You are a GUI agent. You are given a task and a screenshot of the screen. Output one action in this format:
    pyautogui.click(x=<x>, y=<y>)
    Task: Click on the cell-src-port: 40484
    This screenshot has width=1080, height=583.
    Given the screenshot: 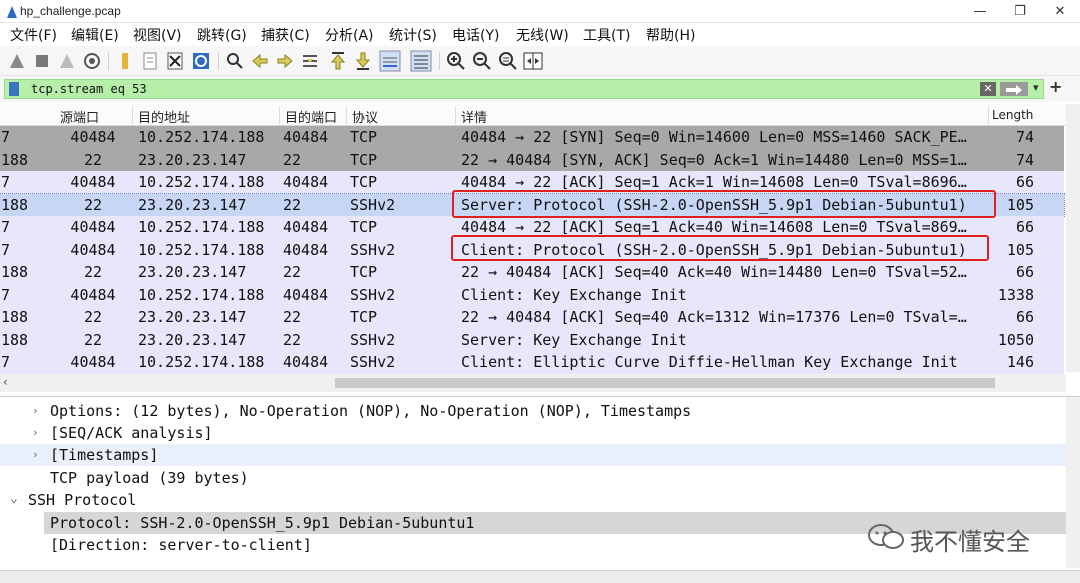 What is the action you would take?
    pyautogui.click(x=93, y=182)
    